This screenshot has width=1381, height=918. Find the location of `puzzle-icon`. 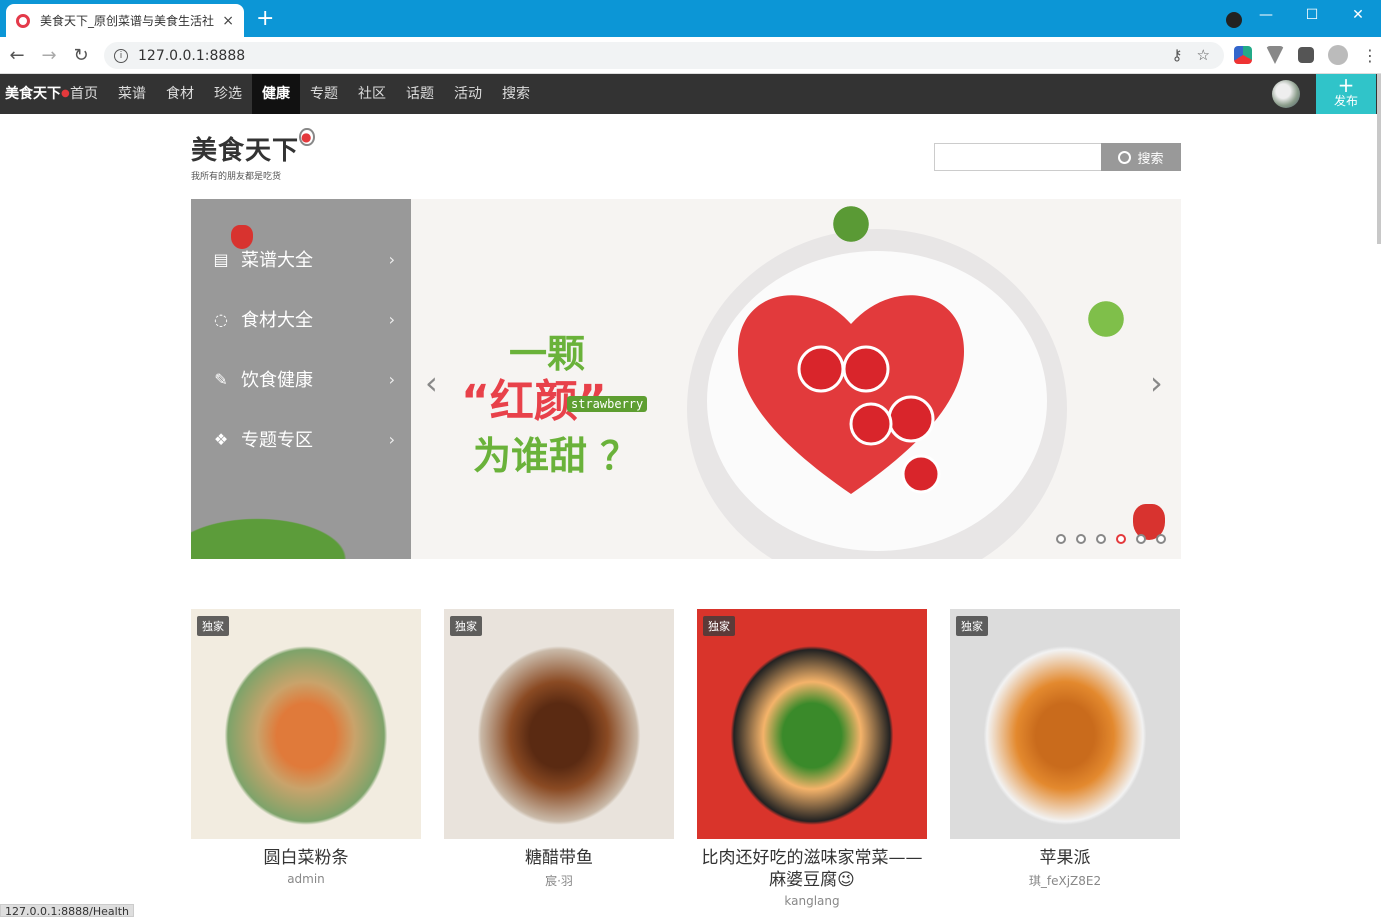

puzzle-icon is located at coordinates (1306, 55).